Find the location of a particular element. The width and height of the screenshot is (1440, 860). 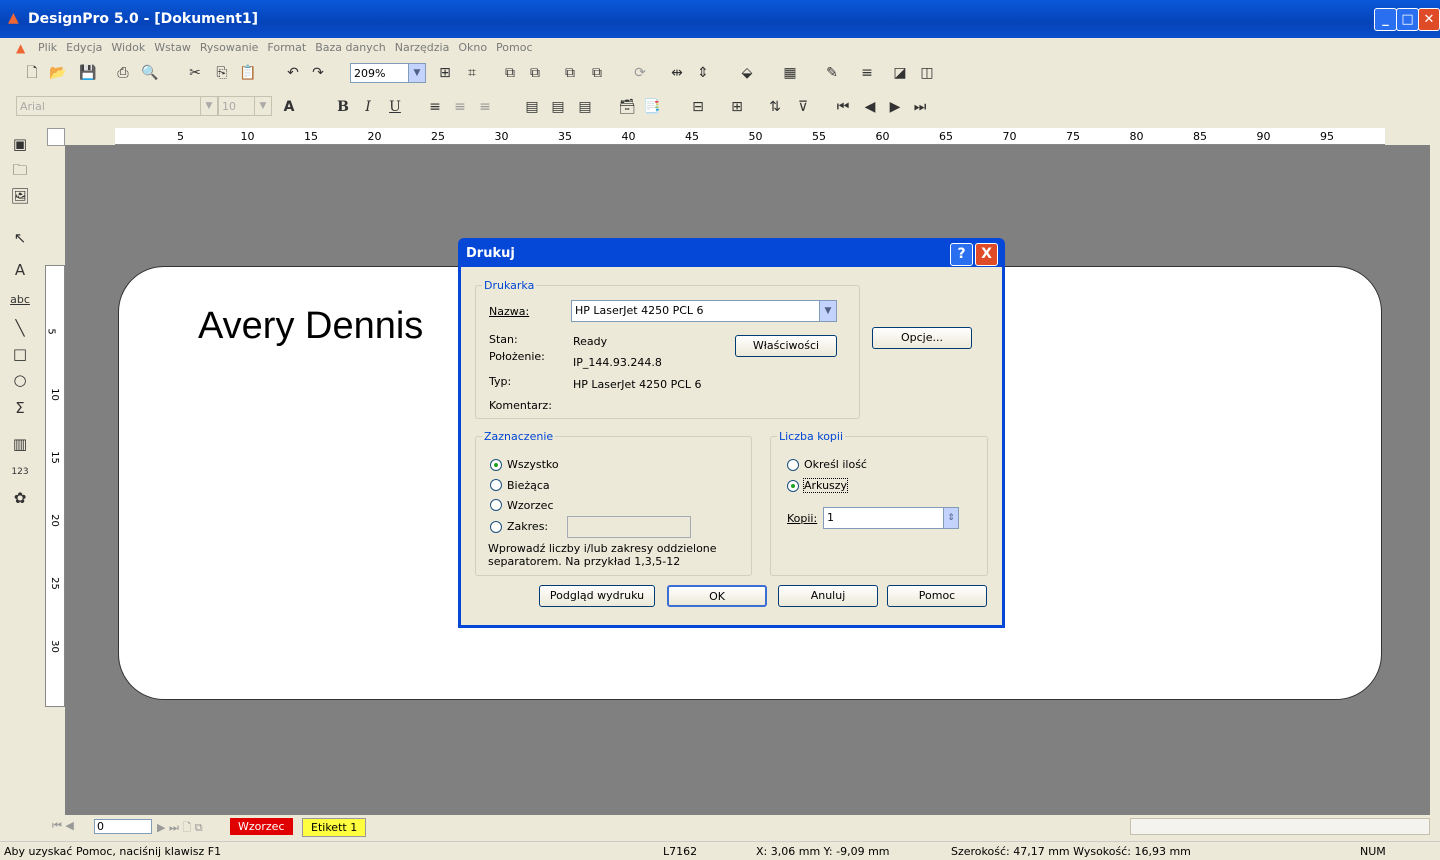

menu-plik: Plik is located at coordinates (47, 48).